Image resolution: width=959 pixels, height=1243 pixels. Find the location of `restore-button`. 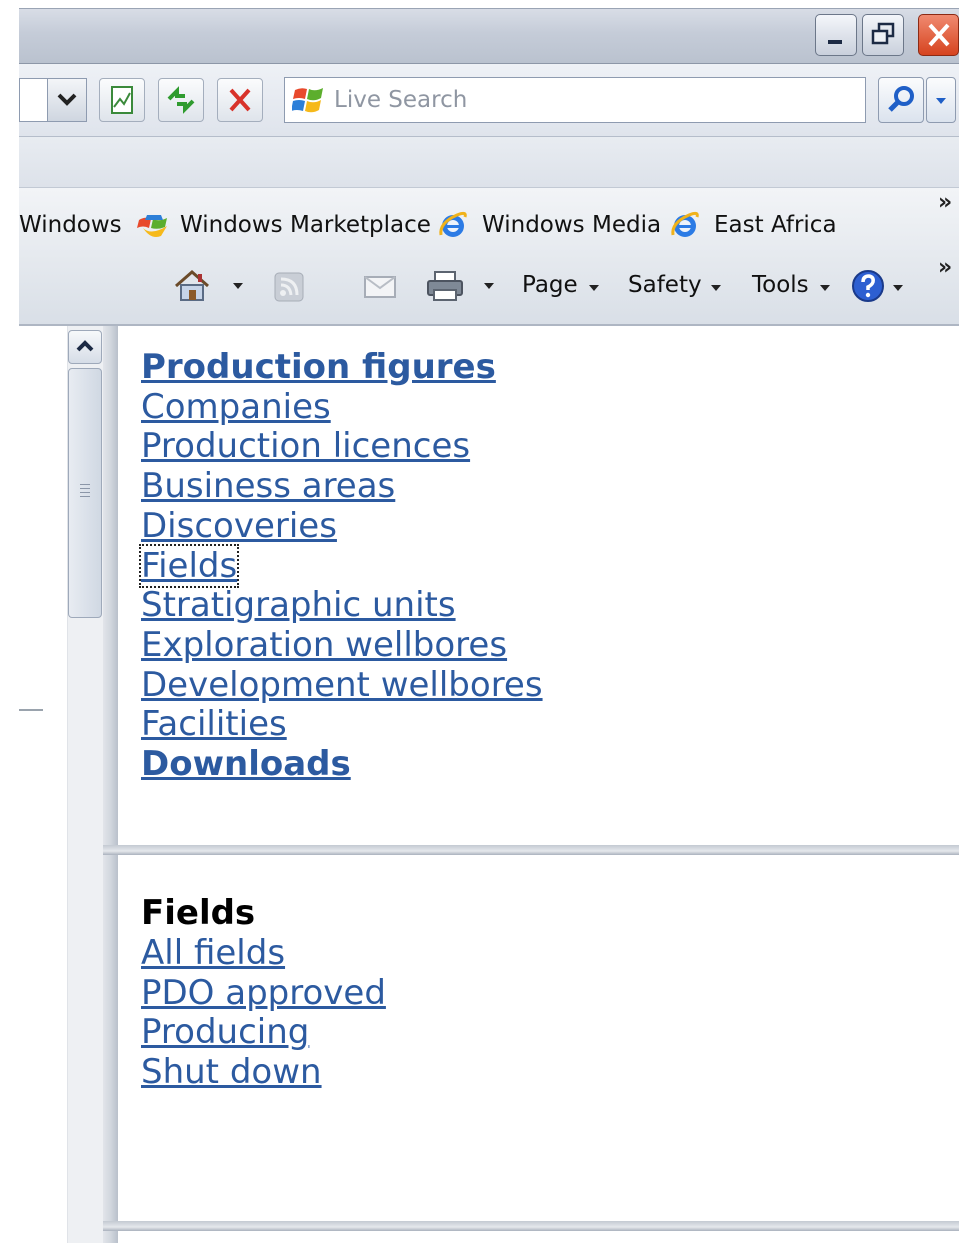

restore-button is located at coordinates (883, 35).